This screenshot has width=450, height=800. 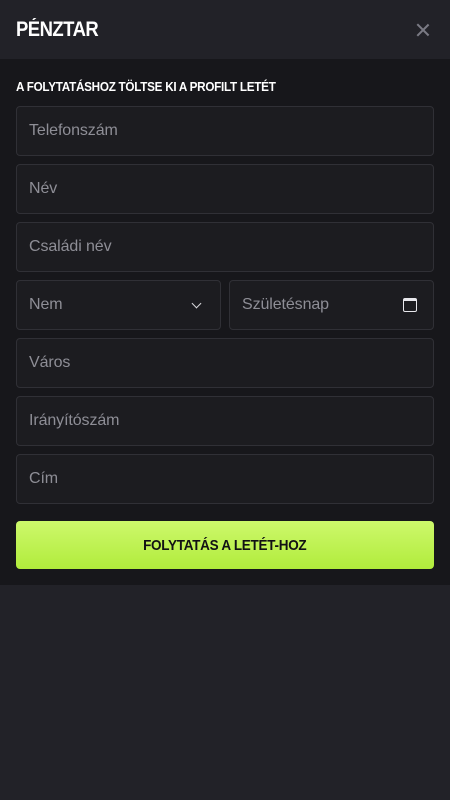 What do you see at coordinates (285, 304) in the screenshot?
I see `birthday-placeholder: Születésnap` at bounding box center [285, 304].